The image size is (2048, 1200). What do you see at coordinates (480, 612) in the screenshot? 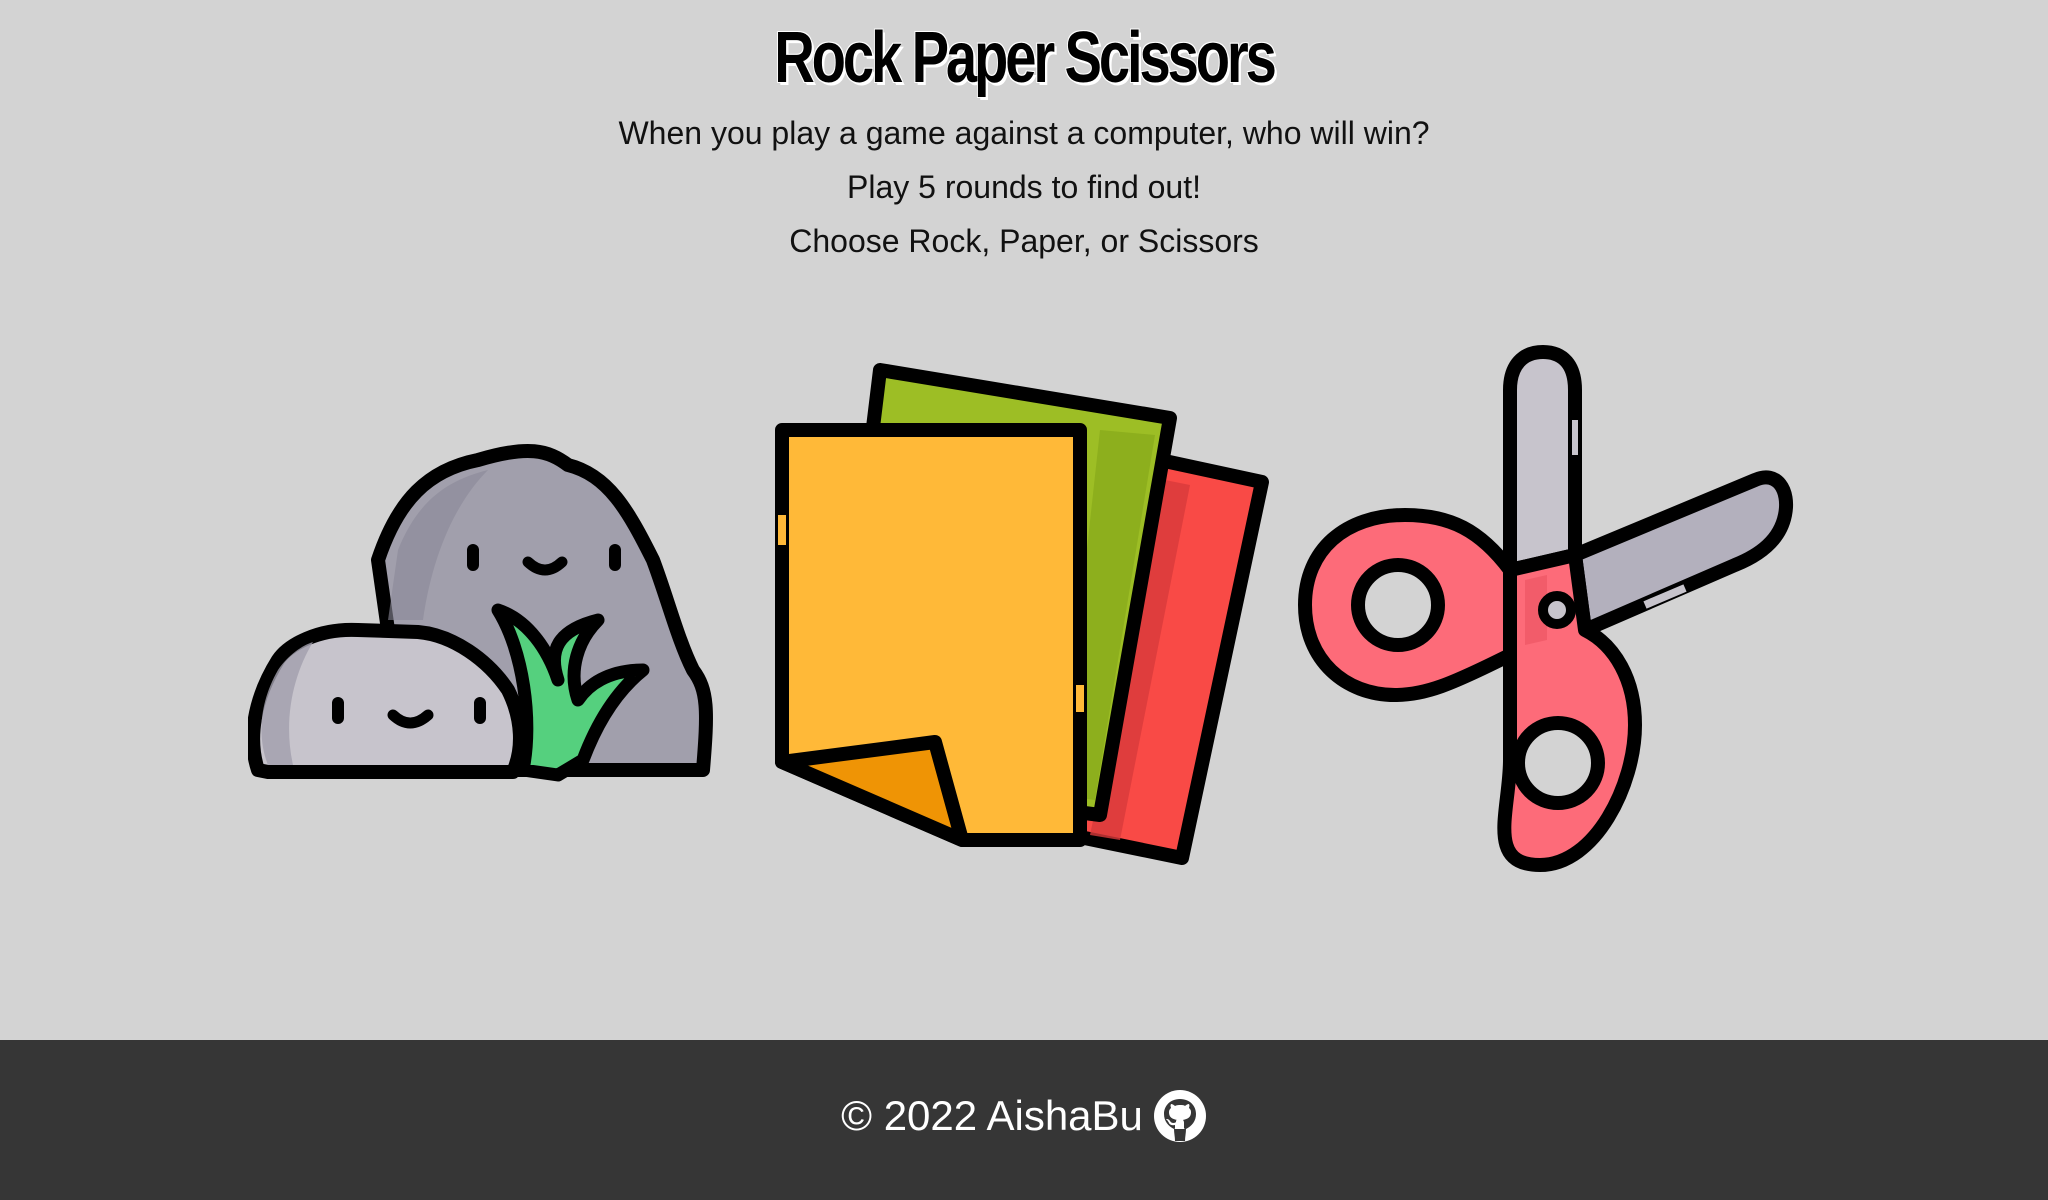
I see `rock-icon` at bounding box center [480, 612].